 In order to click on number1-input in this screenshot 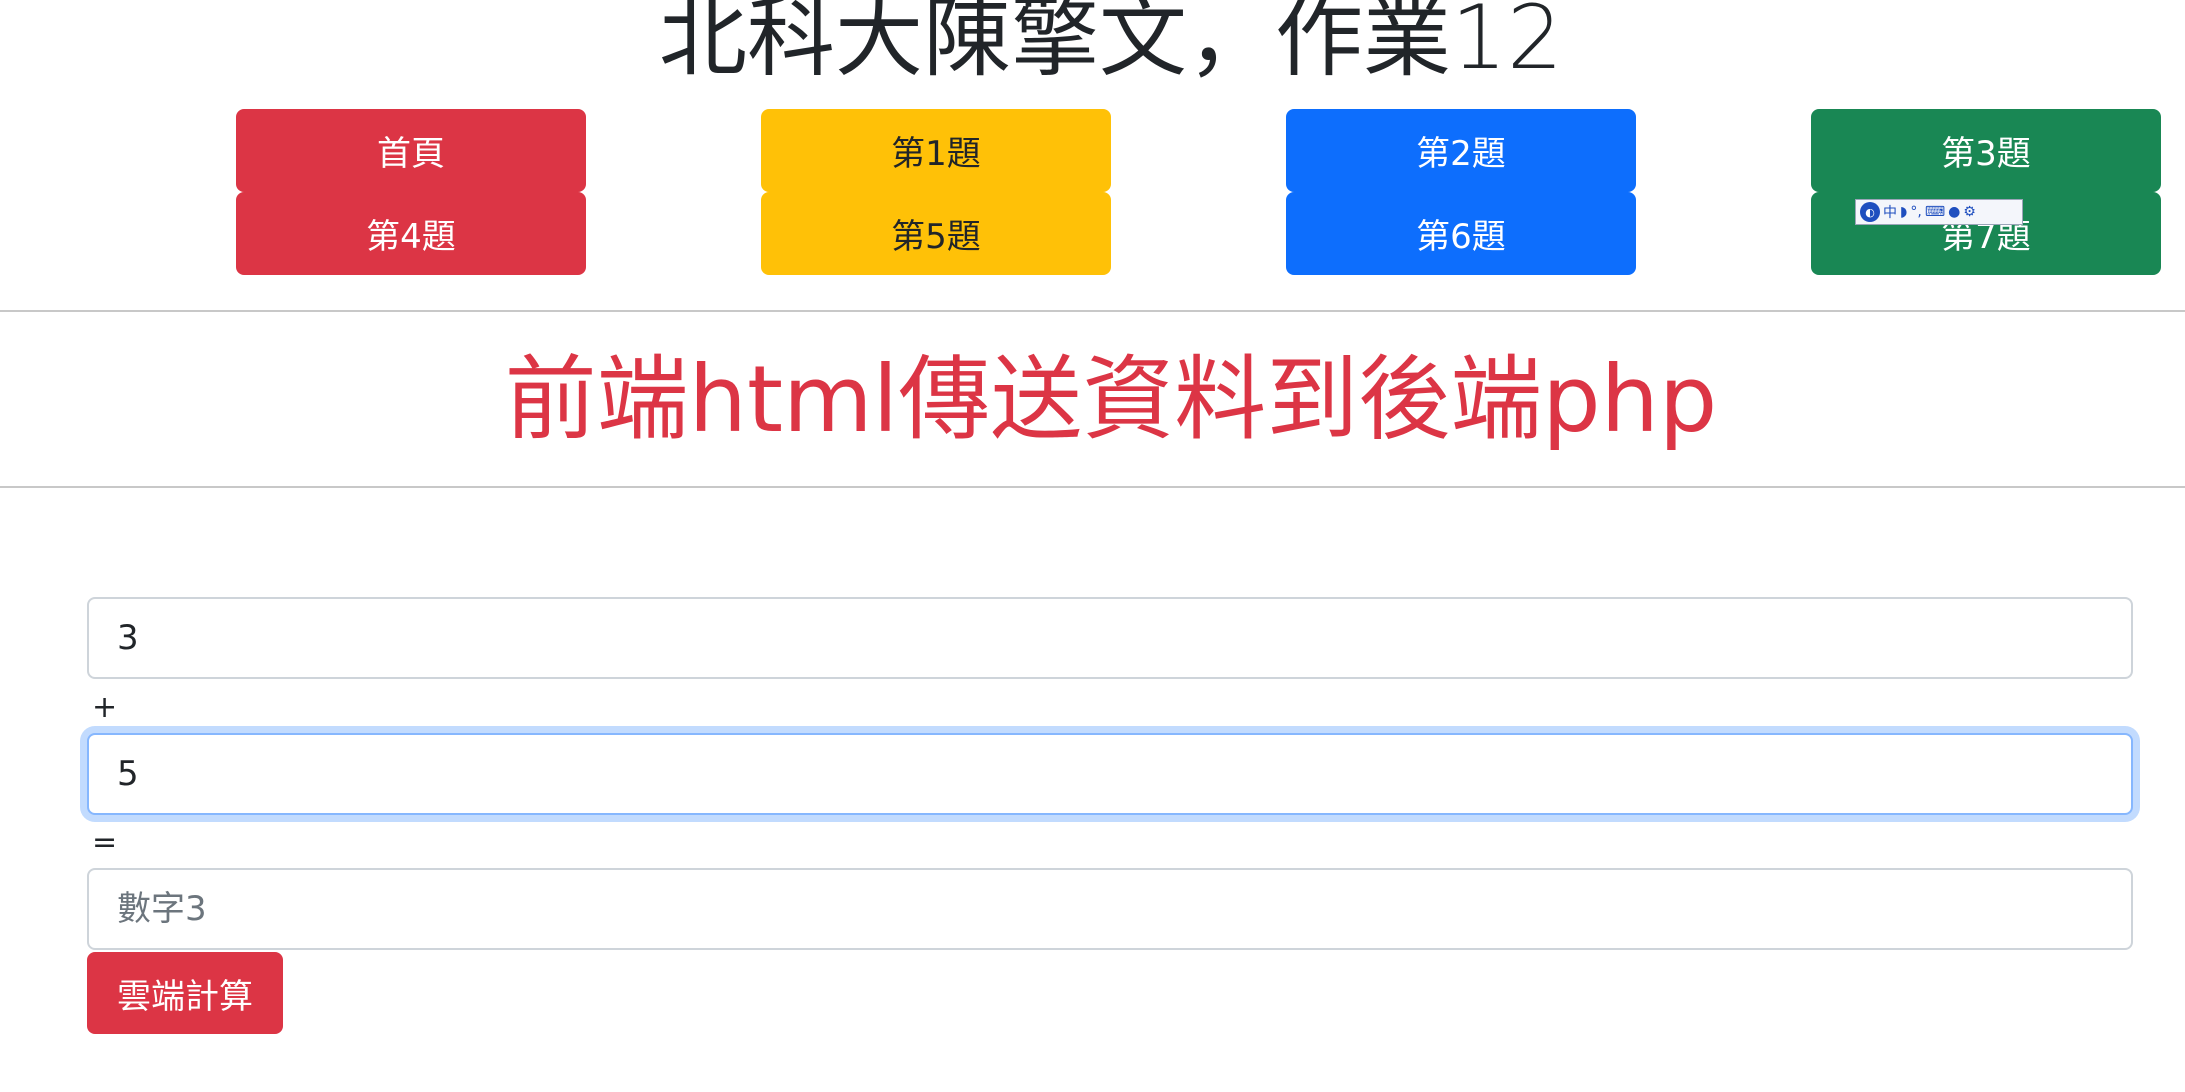, I will do `click(1110, 638)`.